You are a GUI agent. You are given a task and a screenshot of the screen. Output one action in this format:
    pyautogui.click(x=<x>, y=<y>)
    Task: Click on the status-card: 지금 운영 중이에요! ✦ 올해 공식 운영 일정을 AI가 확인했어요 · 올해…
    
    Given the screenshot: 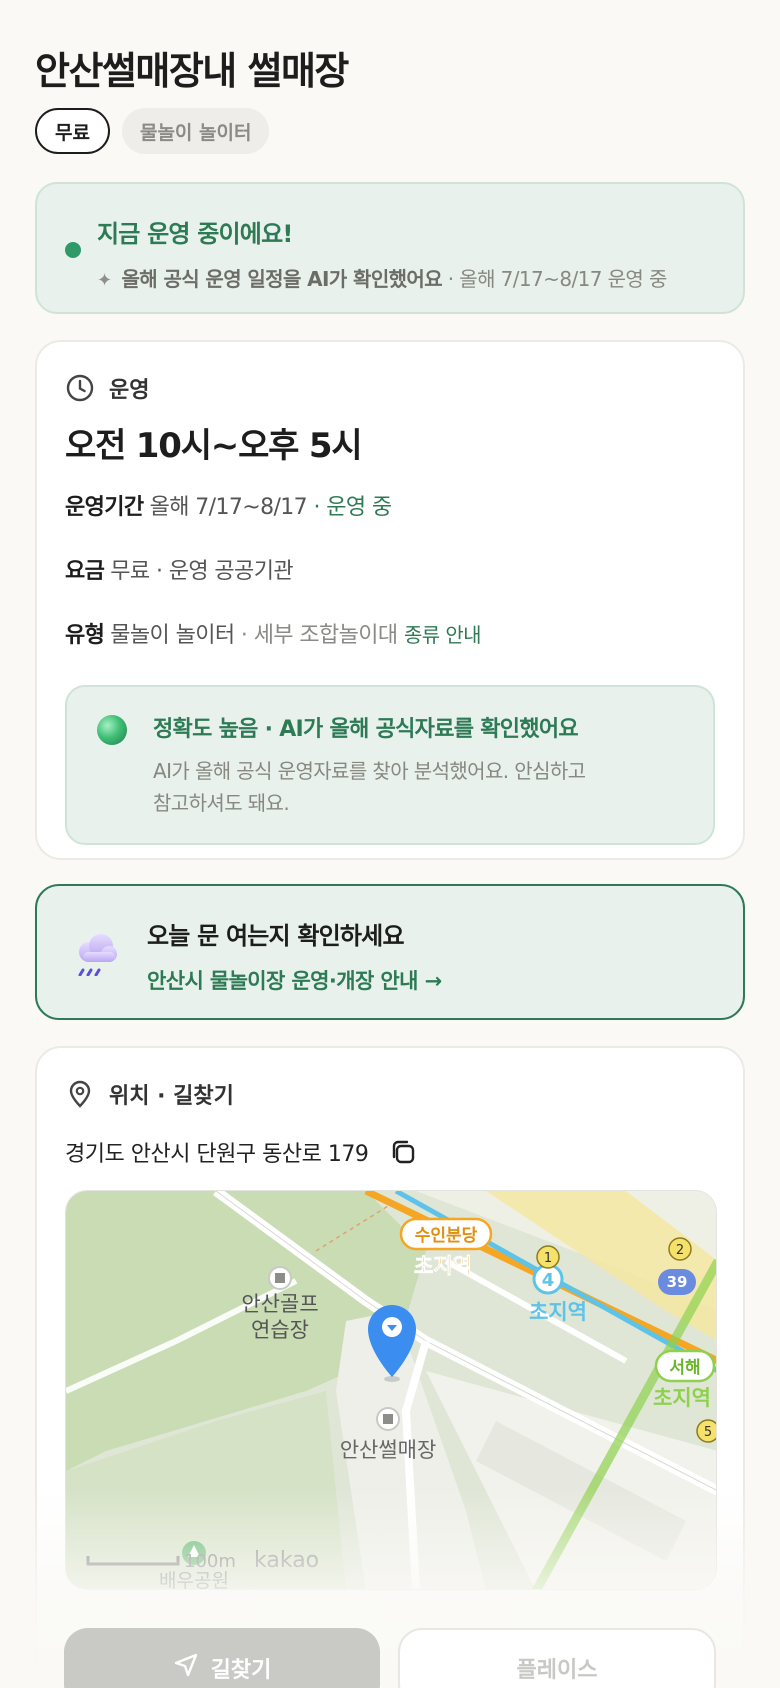 What is the action you would take?
    pyautogui.click(x=390, y=248)
    